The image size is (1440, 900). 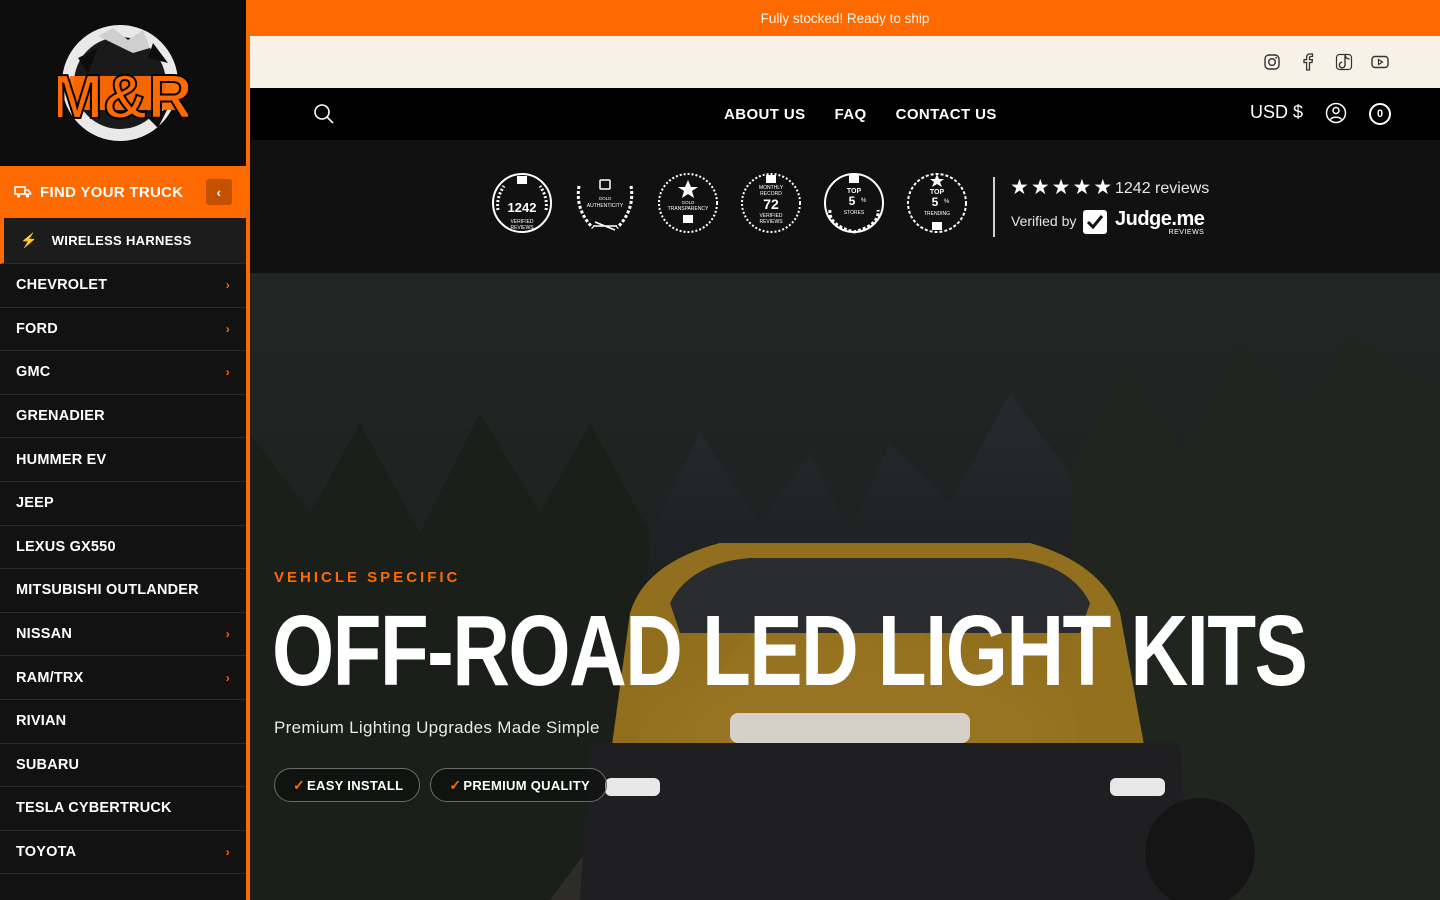 What do you see at coordinates (994, 207) in the screenshot?
I see `divider` at bounding box center [994, 207].